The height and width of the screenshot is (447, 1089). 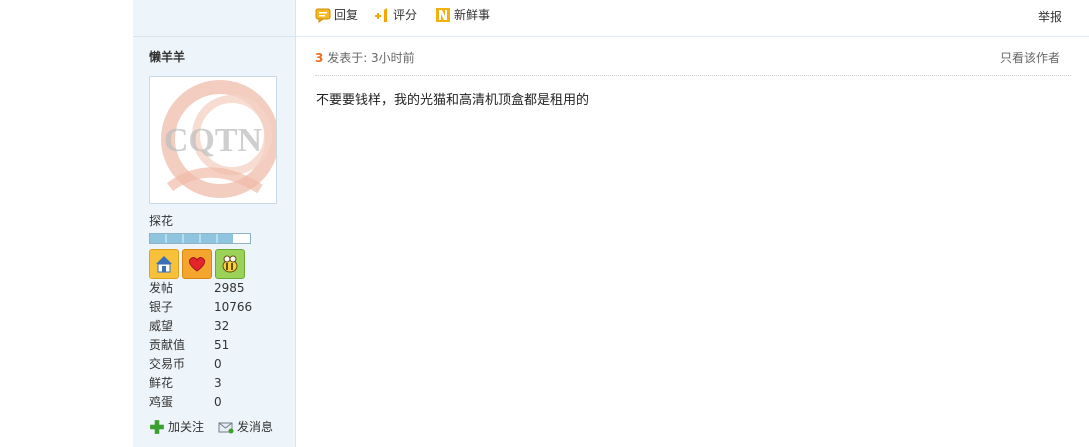 What do you see at coordinates (405, 15) in the screenshot?
I see `rate-label: 评分` at bounding box center [405, 15].